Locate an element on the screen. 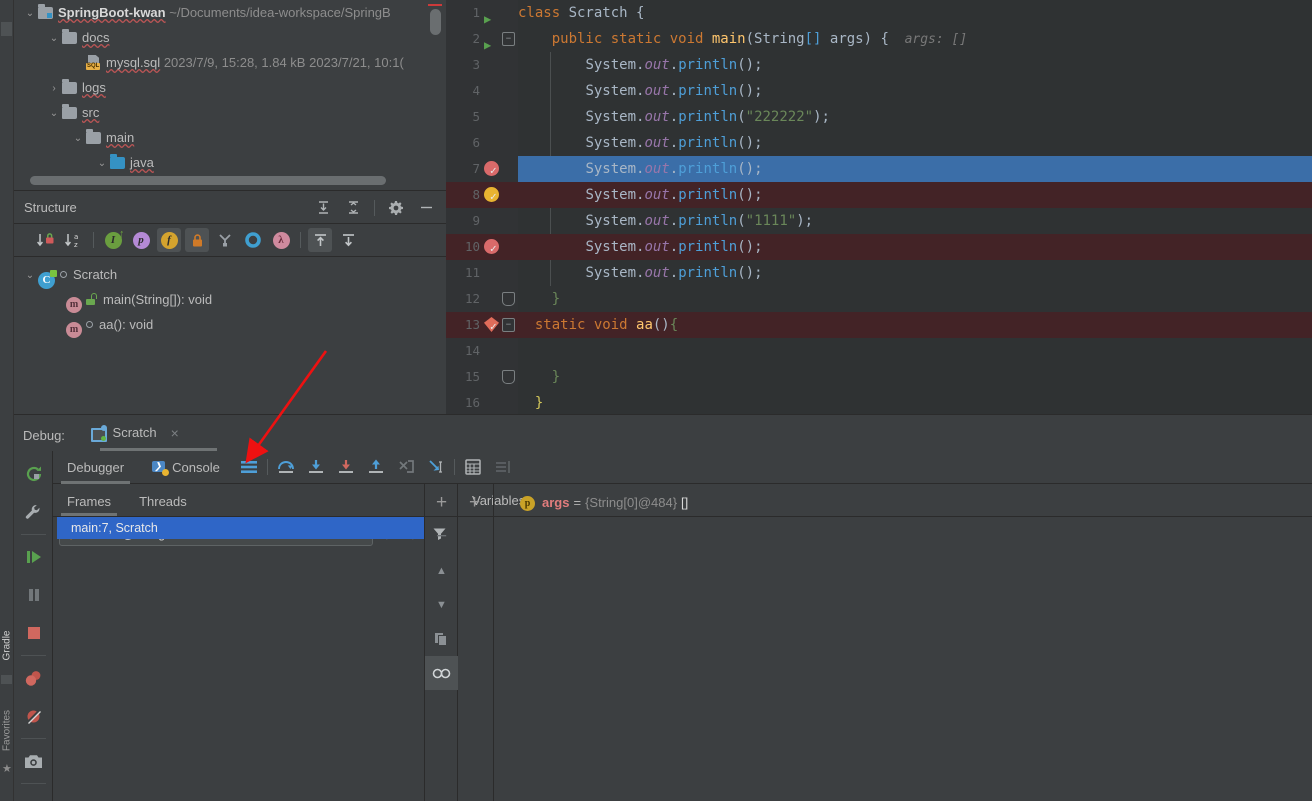 The image size is (1312, 801). editor-line: 12 } is located at coordinates (879, 299).